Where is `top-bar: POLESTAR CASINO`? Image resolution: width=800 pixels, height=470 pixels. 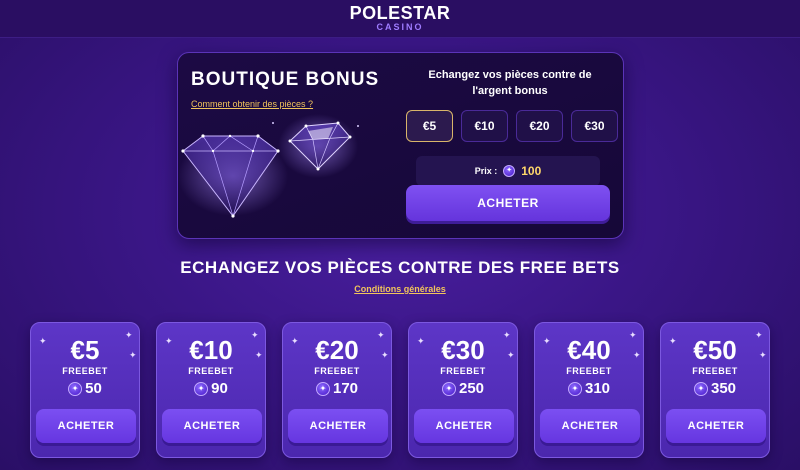
top-bar: POLESTAR CASINO is located at coordinates (400, 19).